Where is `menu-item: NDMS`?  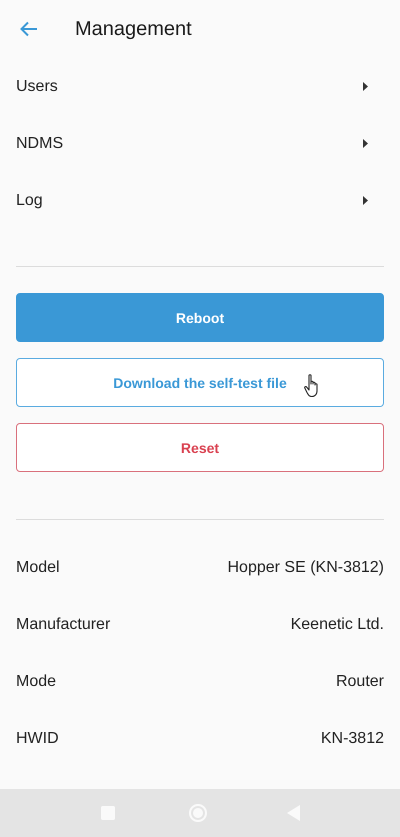
menu-item: NDMS is located at coordinates (200, 143).